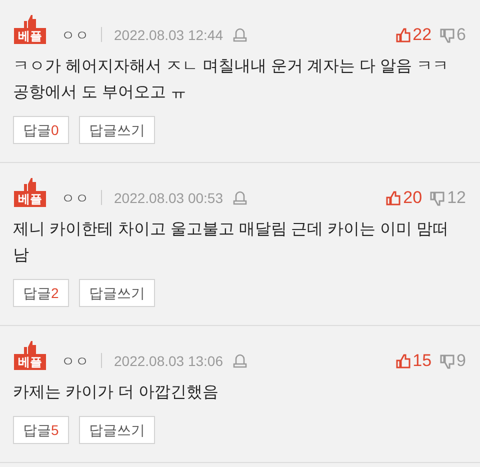 This screenshot has height=467, width=480. What do you see at coordinates (414, 361) in the screenshot?
I see `like-button: 15` at bounding box center [414, 361].